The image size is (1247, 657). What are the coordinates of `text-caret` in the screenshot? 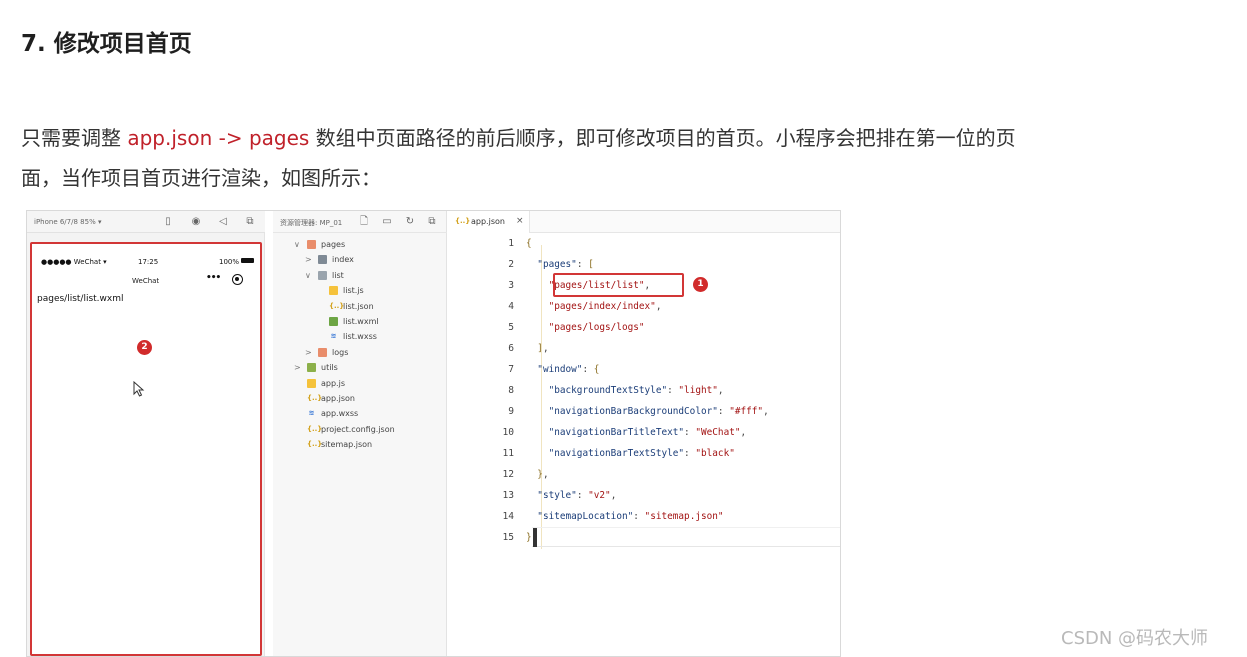 It's located at (535, 537).